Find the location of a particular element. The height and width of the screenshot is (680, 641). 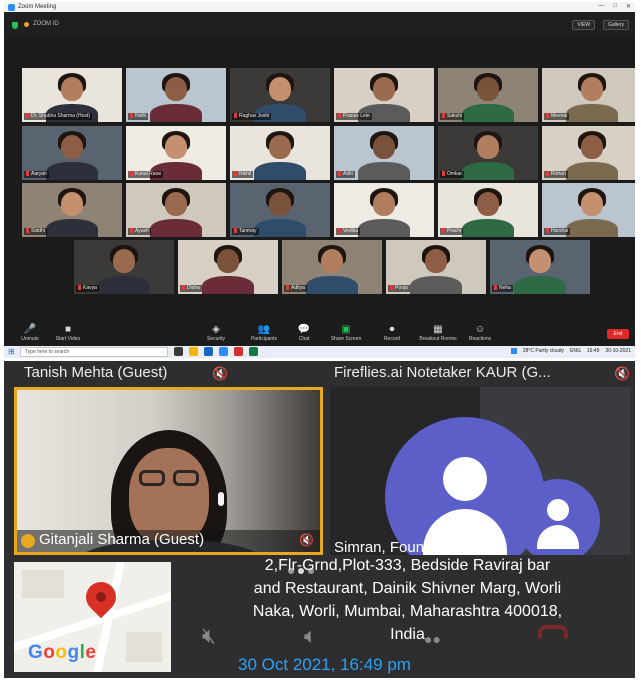

participant-tile: Omkar is located at coordinates (488, 153).